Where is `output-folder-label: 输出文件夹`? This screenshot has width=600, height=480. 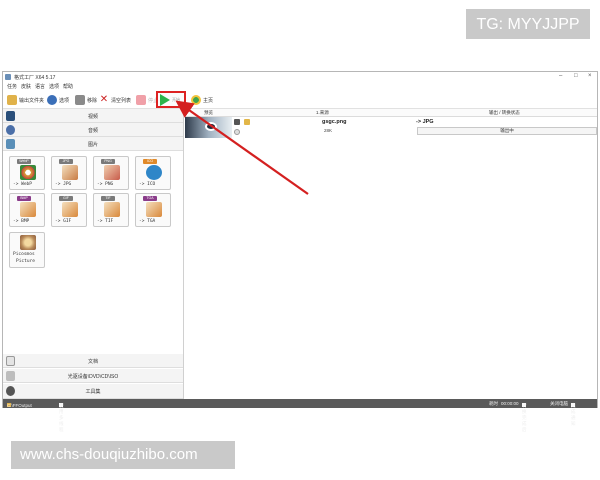 output-folder-label: 输出文件夹 is located at coordinates (32, 100).